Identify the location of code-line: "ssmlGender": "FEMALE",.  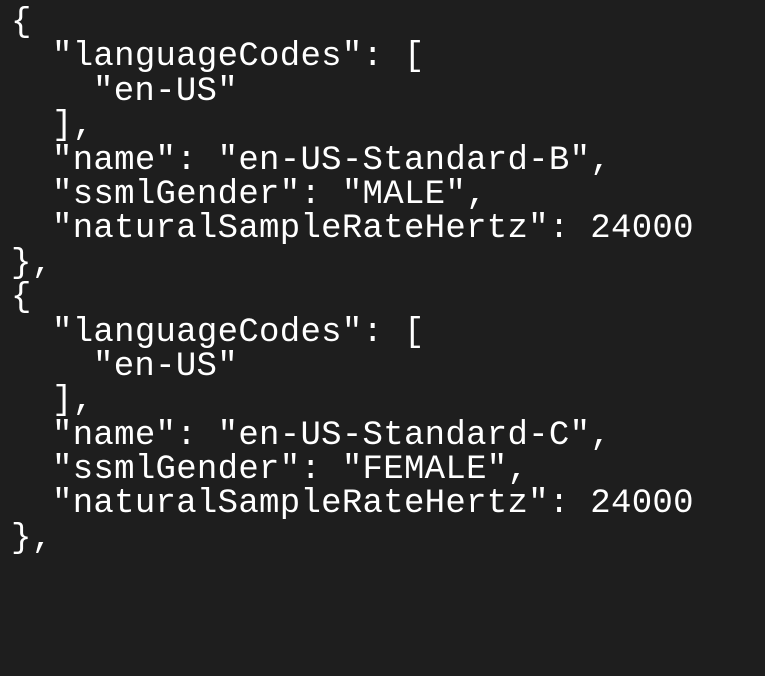
(290, 470).